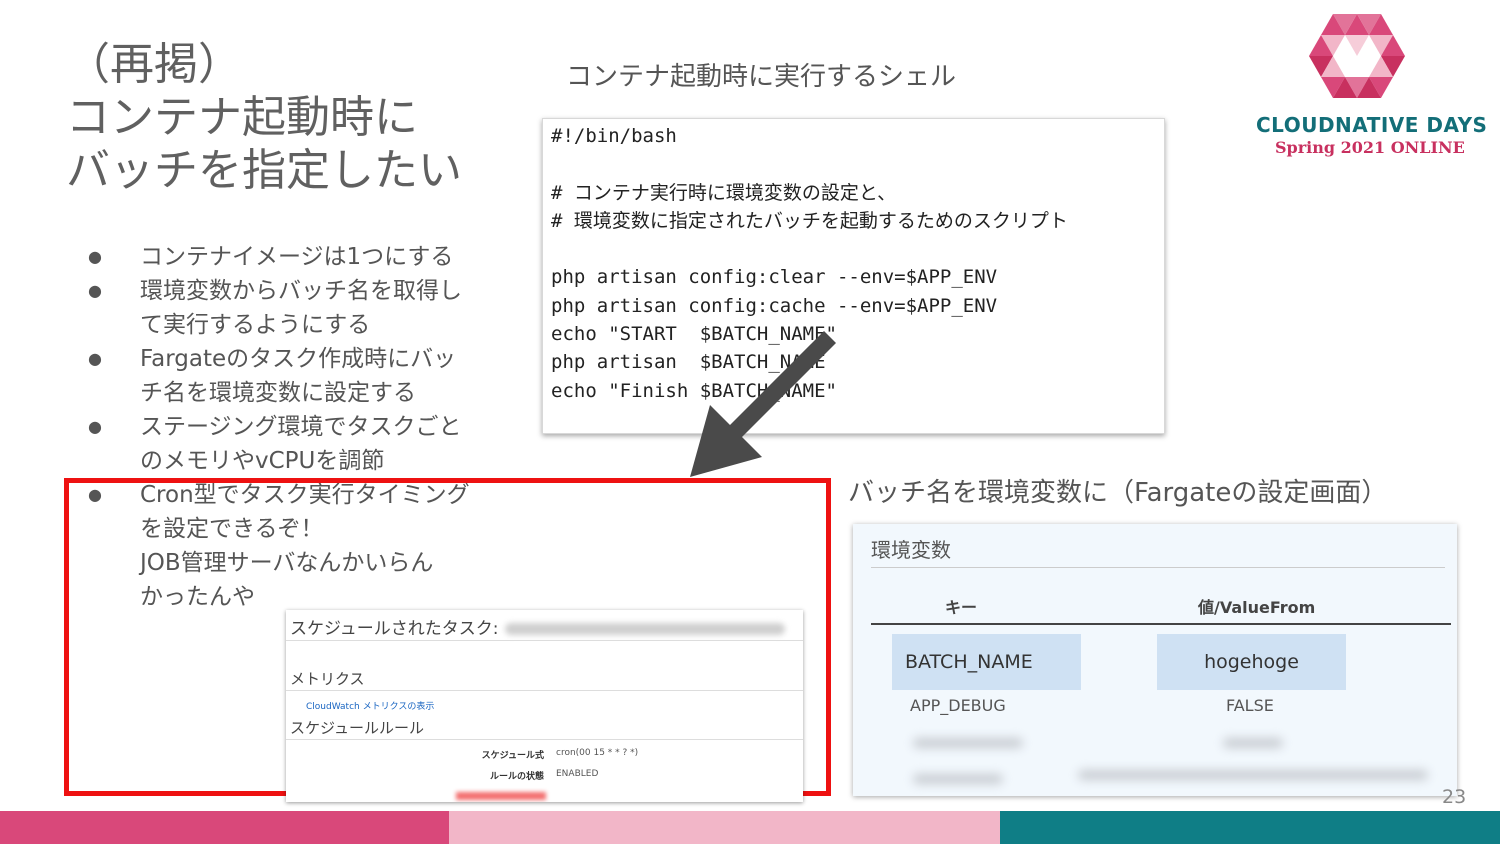 This screenshot has width=1500, height=844. I want to click on code-line: # コンテナ実行時に環境変数の設定と、, so click(724, 192).